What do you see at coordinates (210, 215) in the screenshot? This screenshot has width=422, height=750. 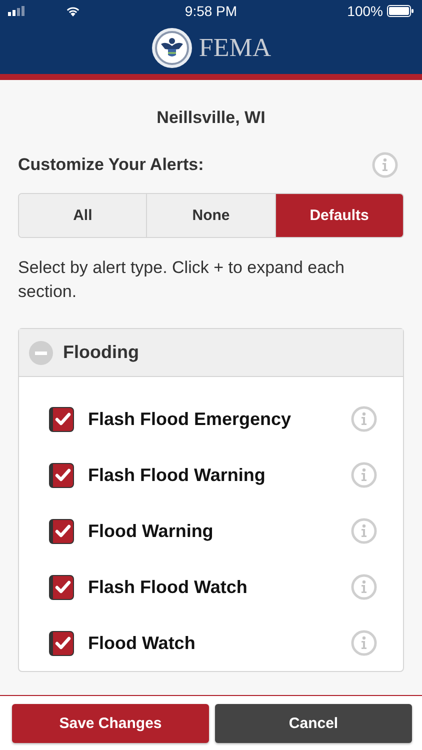 I see `segment-tab: None` at bounding box center [210, 215].